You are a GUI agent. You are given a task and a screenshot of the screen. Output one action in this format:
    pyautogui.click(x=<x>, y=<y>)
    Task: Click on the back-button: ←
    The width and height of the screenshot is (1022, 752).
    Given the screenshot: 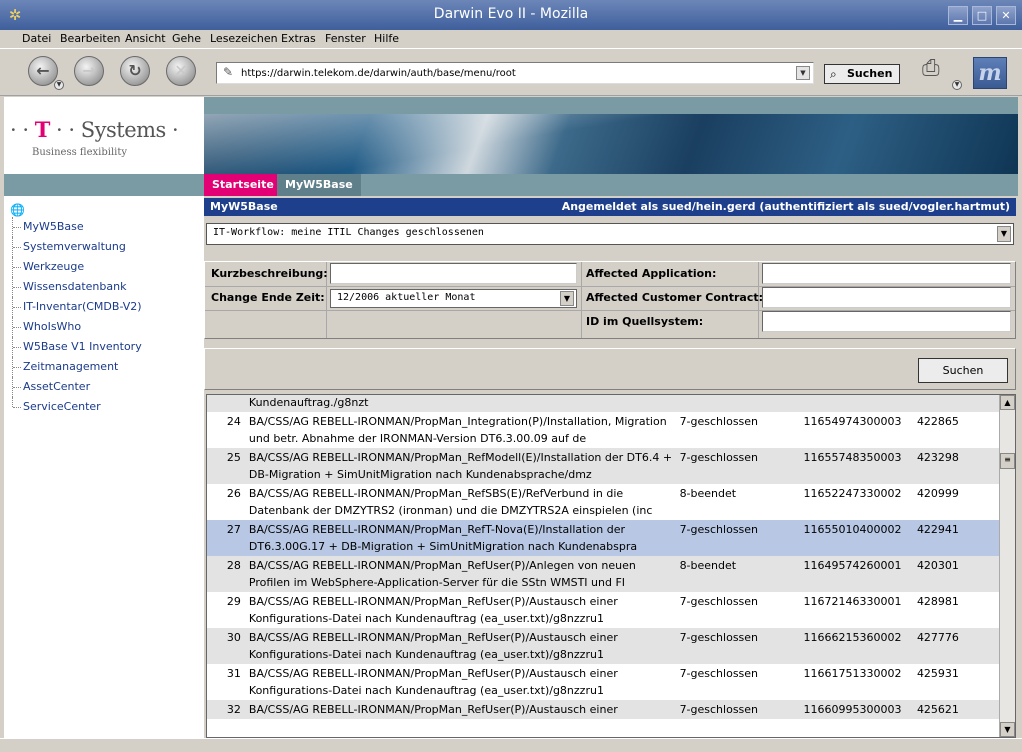 What is the action you would take?
    pyautogui.click(x=43, y=71)
    